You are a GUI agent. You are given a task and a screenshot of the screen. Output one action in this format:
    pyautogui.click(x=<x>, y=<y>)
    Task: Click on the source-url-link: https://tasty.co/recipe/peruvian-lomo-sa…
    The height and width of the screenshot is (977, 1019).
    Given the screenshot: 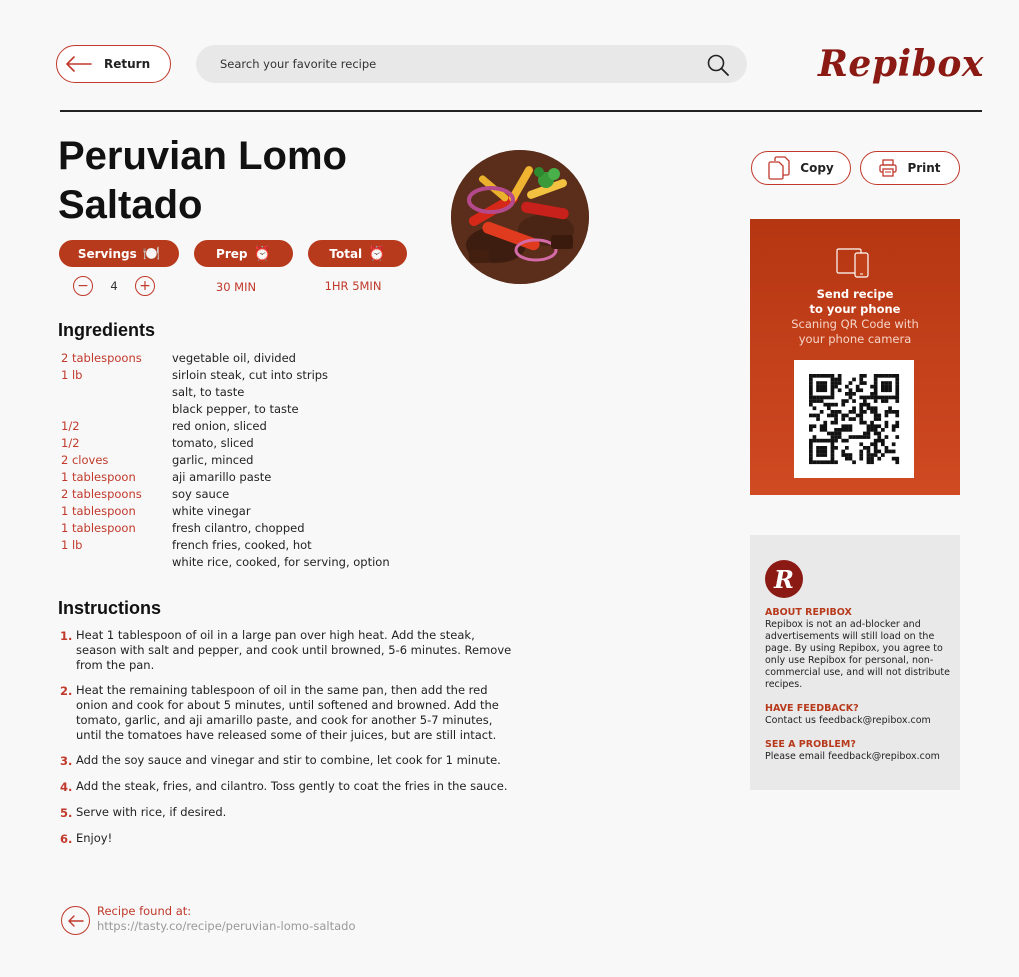 What is the action you would take?
    pyautogui.click(x=226, y=926)
    